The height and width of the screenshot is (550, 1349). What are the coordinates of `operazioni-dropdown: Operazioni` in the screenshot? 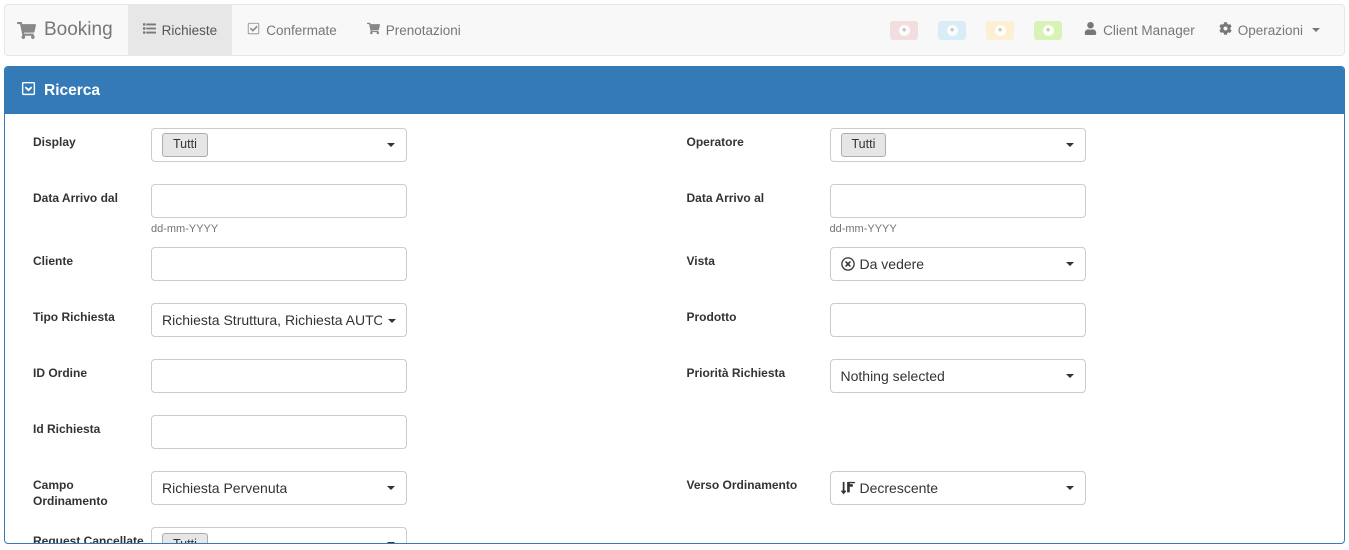 It's located at (1269, 30).